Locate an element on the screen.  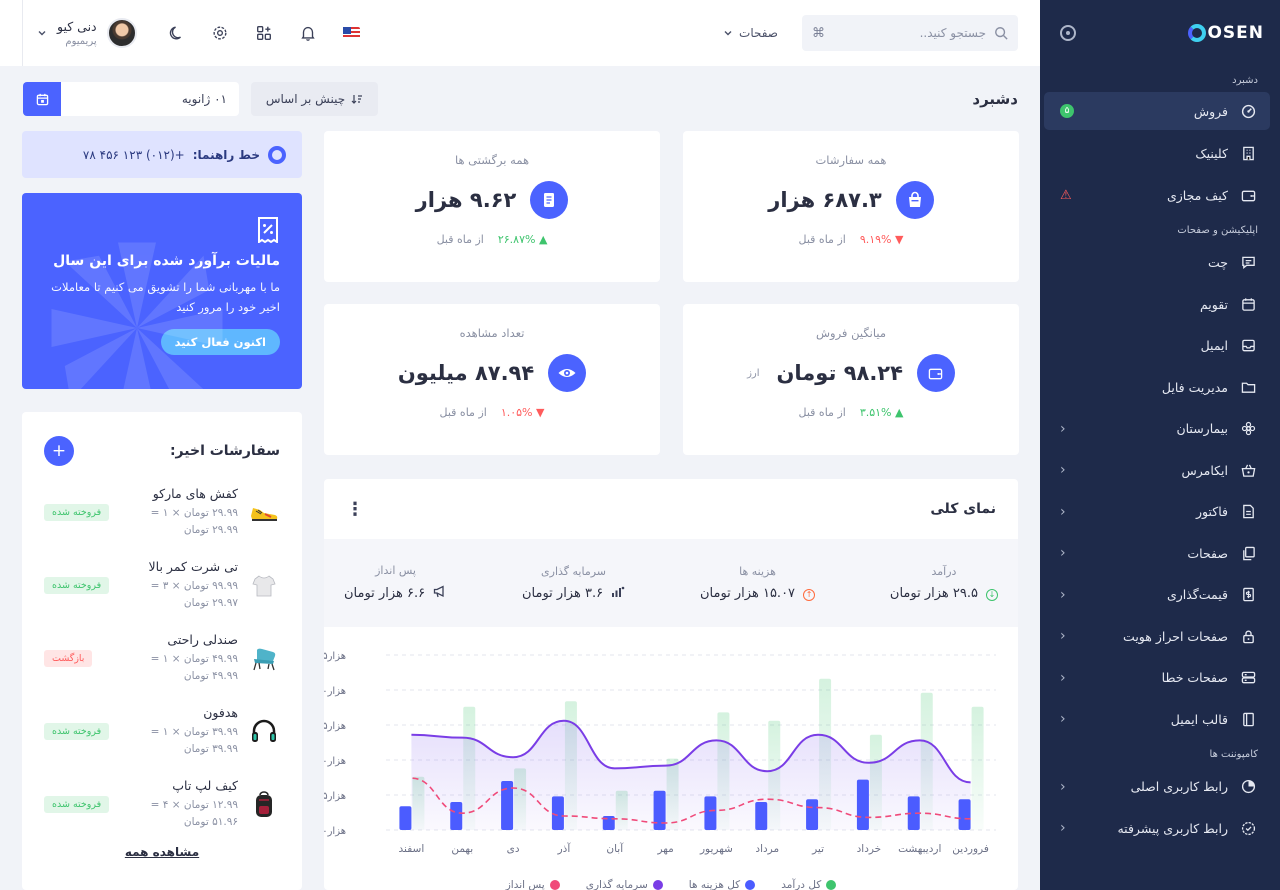
header-icons is located at coordinates (263, 33).